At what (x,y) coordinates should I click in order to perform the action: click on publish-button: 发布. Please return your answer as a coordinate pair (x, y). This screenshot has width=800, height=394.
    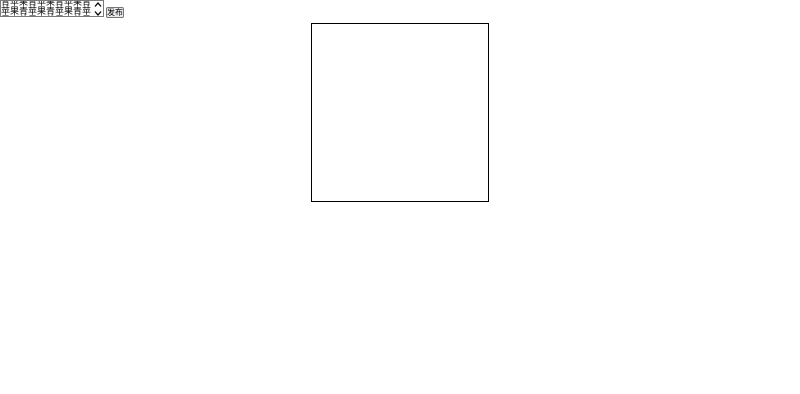
    Looking at the image, I should click on (115, 12).